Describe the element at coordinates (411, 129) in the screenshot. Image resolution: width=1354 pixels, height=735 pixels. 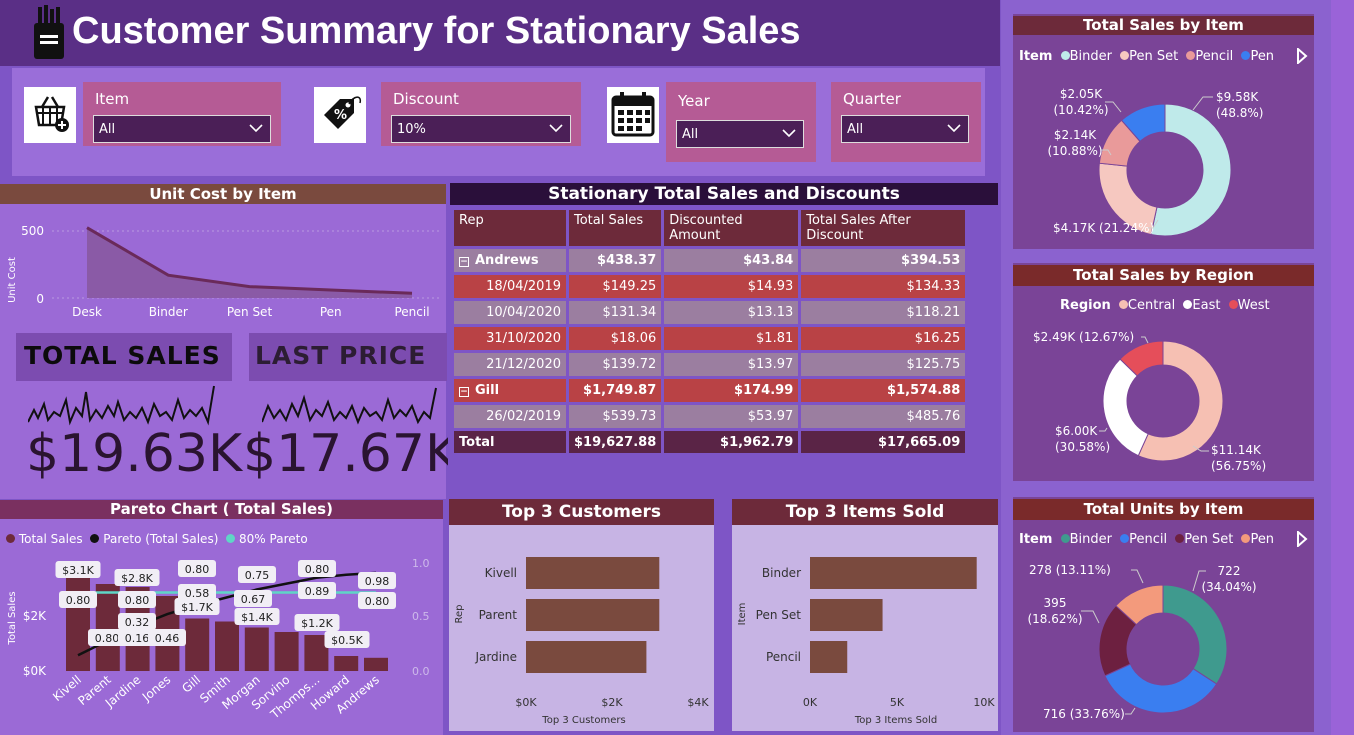
I see `discount-dropdown-value: 10%` at that location.